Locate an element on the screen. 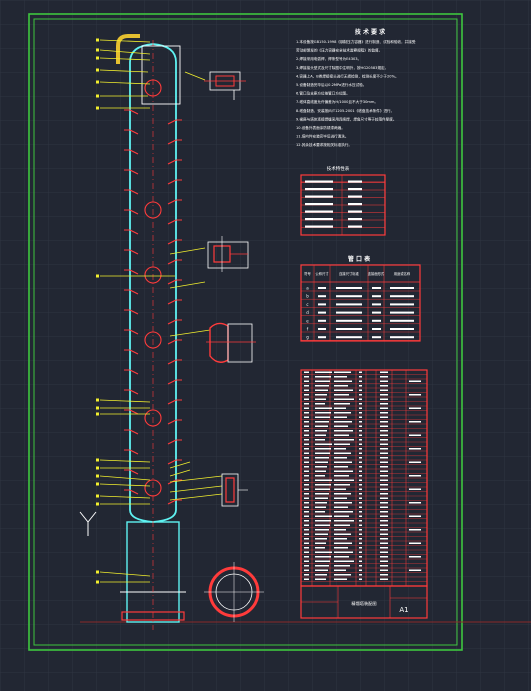 This screenshot has height=691, width=531. tech-line: 6.管口及支座方位按管口方位图。 is located at coordinates (323, 93).